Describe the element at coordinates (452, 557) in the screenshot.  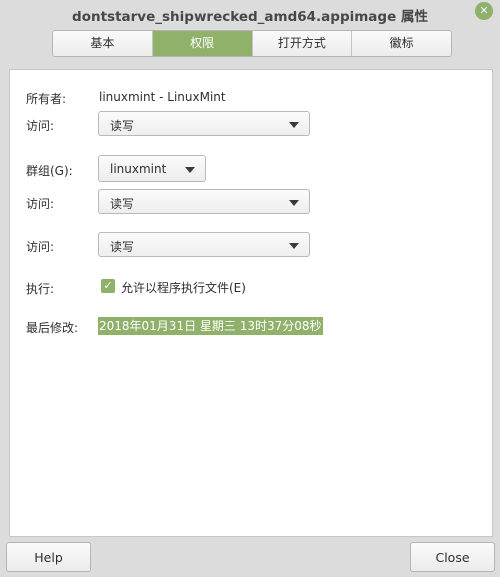
I see `close-button: Close` at that location.